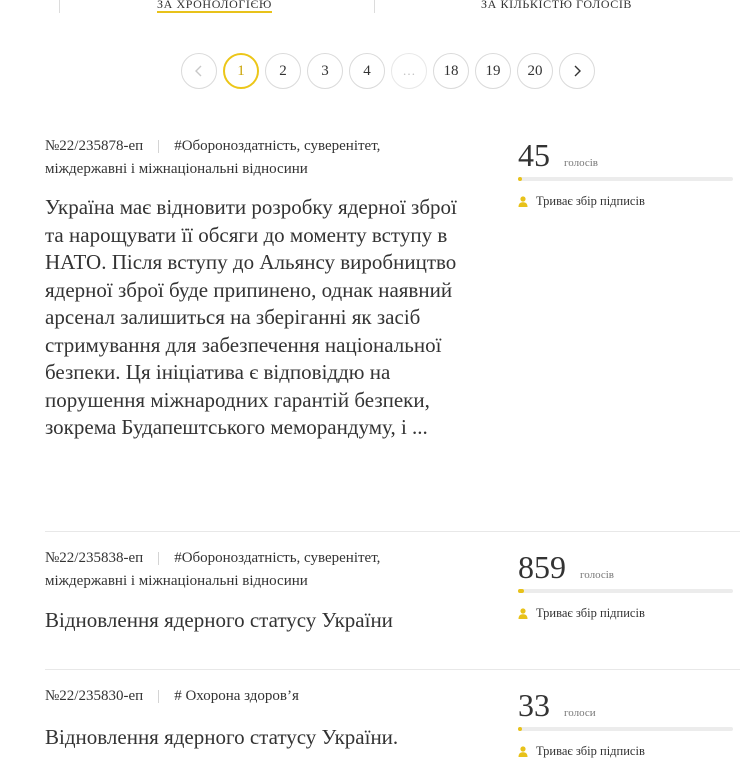 The image size is (740, 777). I want to click on page-1-button: 1, so click(241, 71).